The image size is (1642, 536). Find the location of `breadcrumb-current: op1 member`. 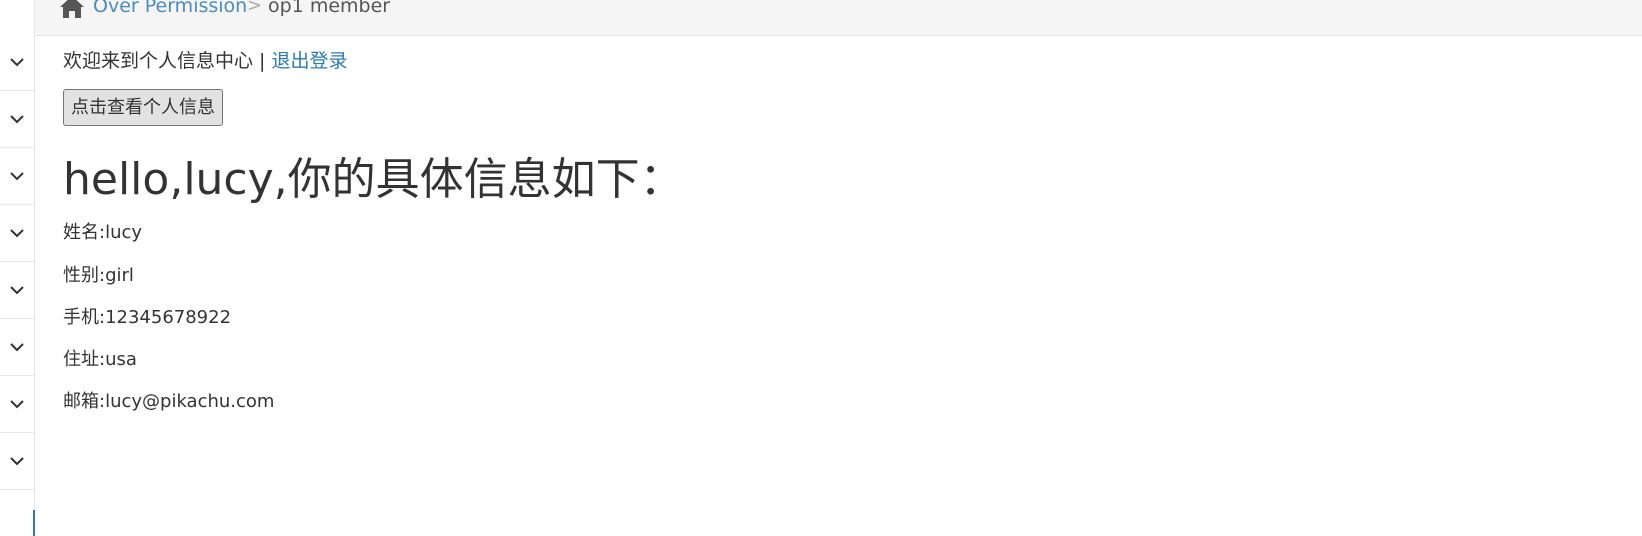

breadcrumb-current: op1 member is located at coordinates (329, 8).